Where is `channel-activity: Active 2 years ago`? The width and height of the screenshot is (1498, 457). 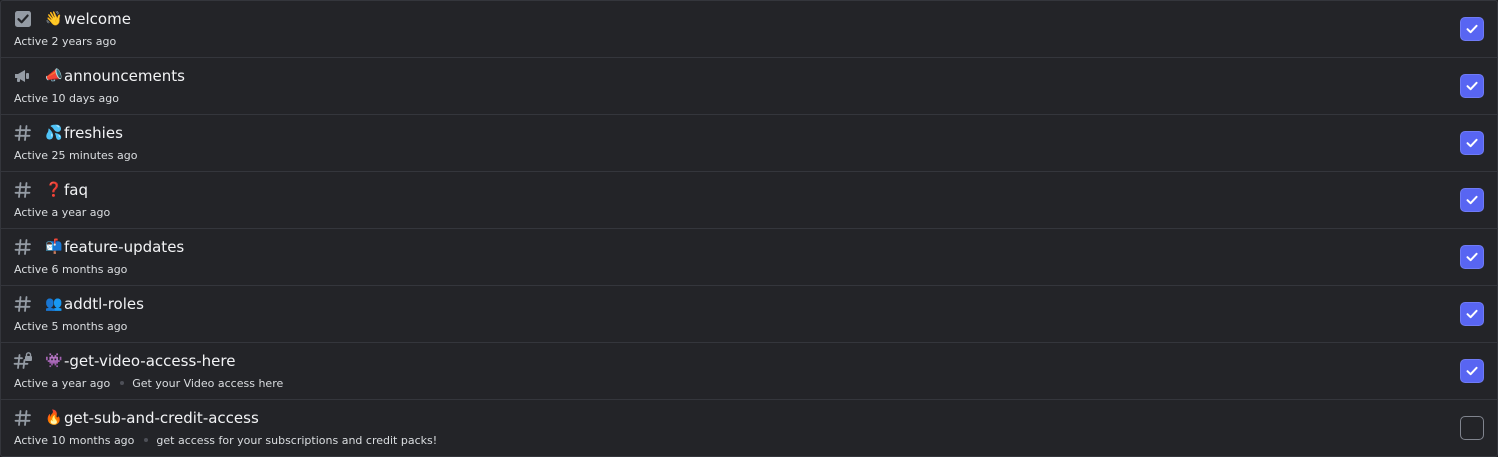
channel-activity: Active 2 years ago is located at coordinates (65, 41).